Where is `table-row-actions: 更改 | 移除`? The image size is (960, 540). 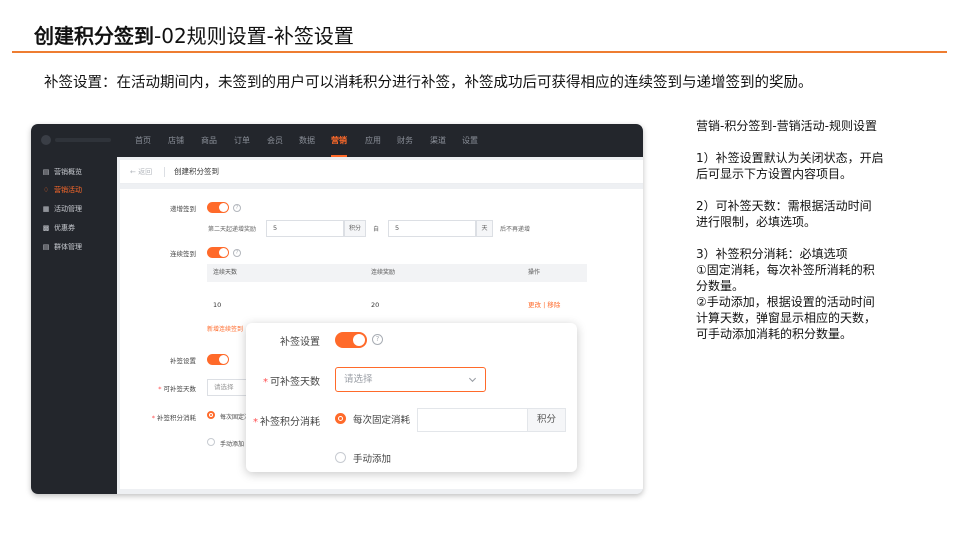 table-row-actions: 更改 | 移除 is located at coordinates (544, 305).